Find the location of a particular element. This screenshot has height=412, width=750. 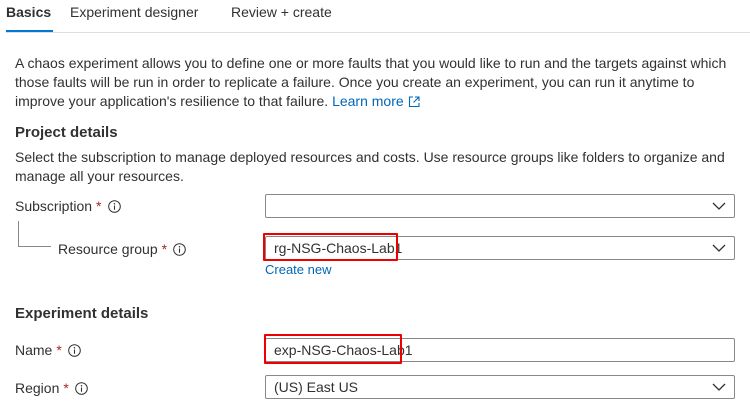

region-label: Region * is located at coordinates (51, 388).